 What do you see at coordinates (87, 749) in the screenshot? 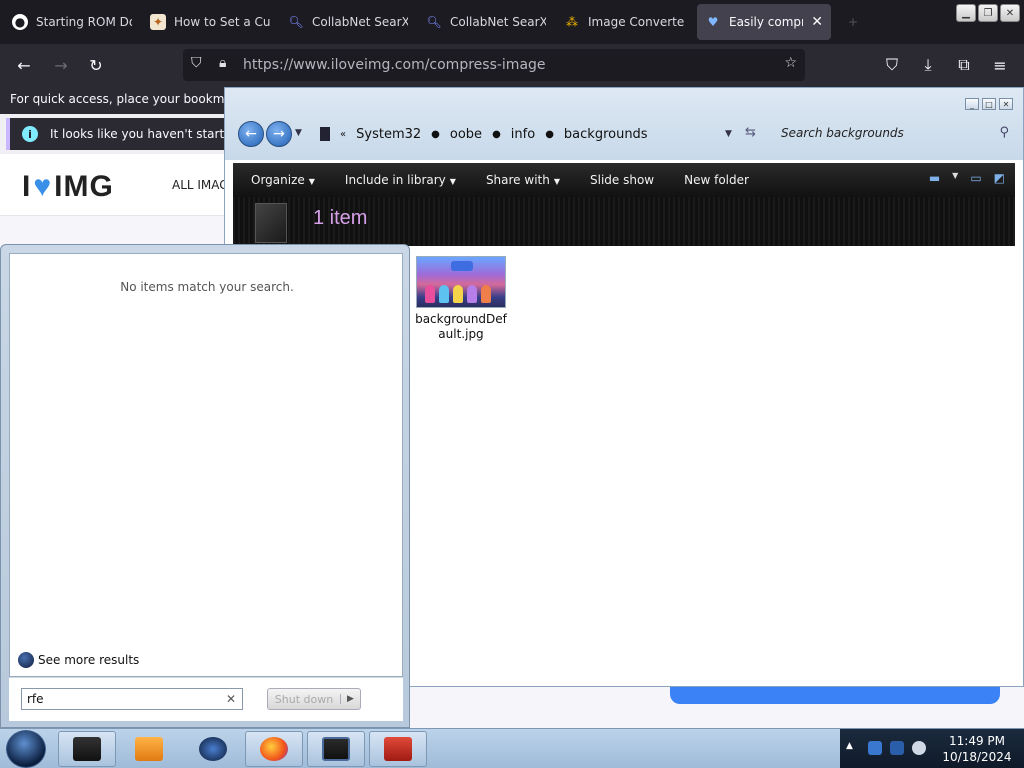
I see `taskbar-explorer` at bounding box center [87, 749].